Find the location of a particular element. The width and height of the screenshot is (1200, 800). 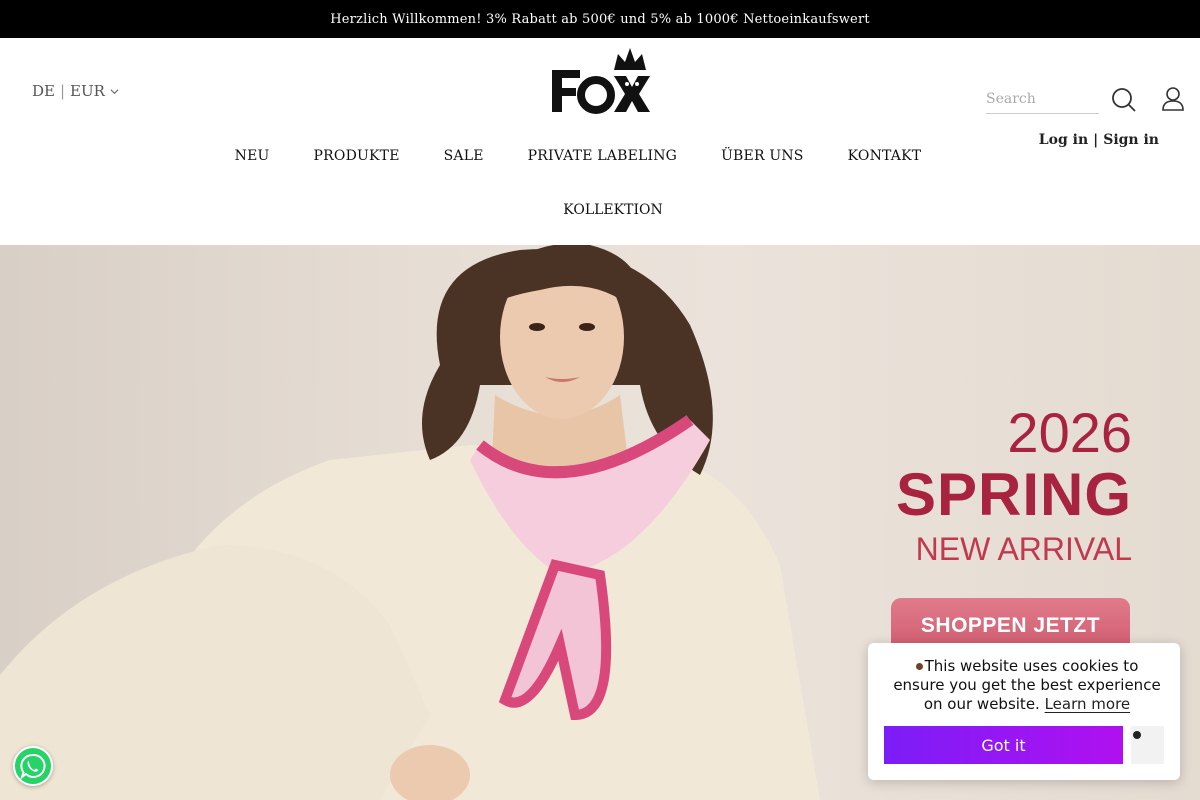

learn-more-link: Learn more is located at coordinates (1088, 704).